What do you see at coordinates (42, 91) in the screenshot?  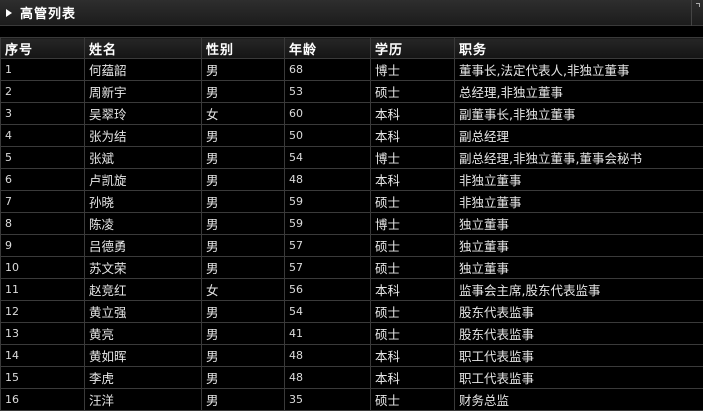 I see `cell-index: 2` at bounding box center [42, 91].